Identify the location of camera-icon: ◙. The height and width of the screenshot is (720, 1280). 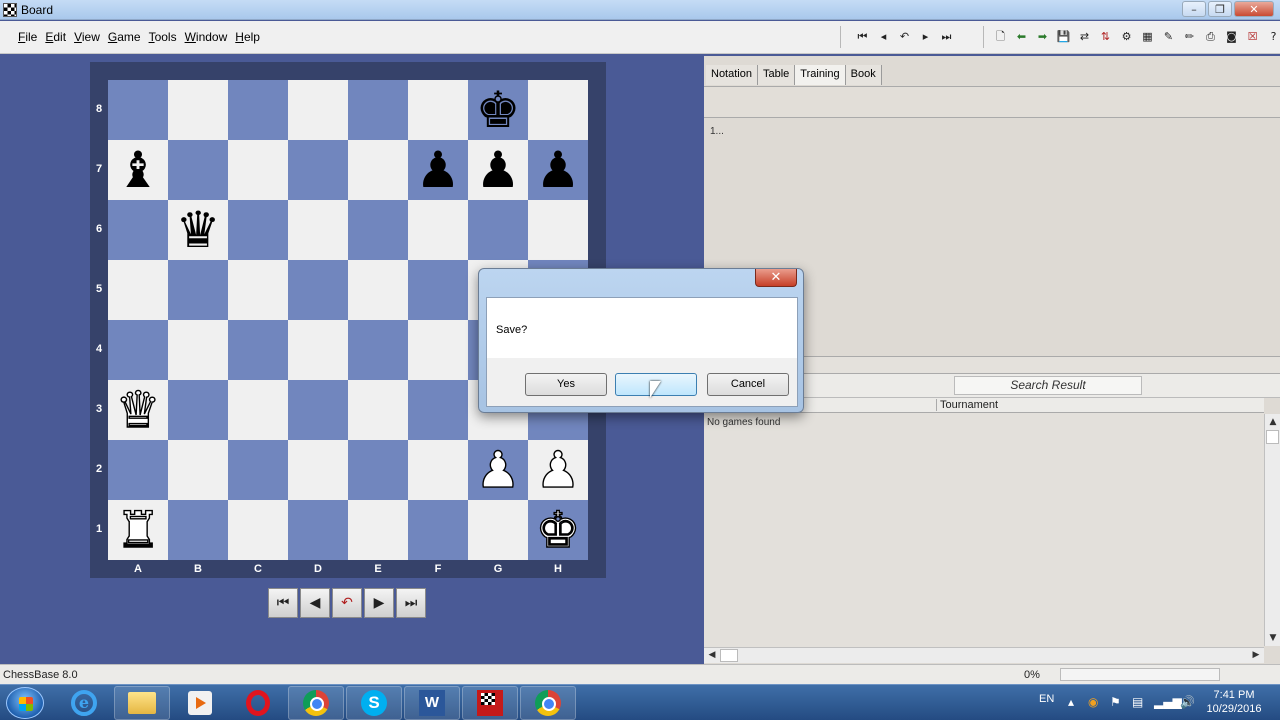
(1231, 37).